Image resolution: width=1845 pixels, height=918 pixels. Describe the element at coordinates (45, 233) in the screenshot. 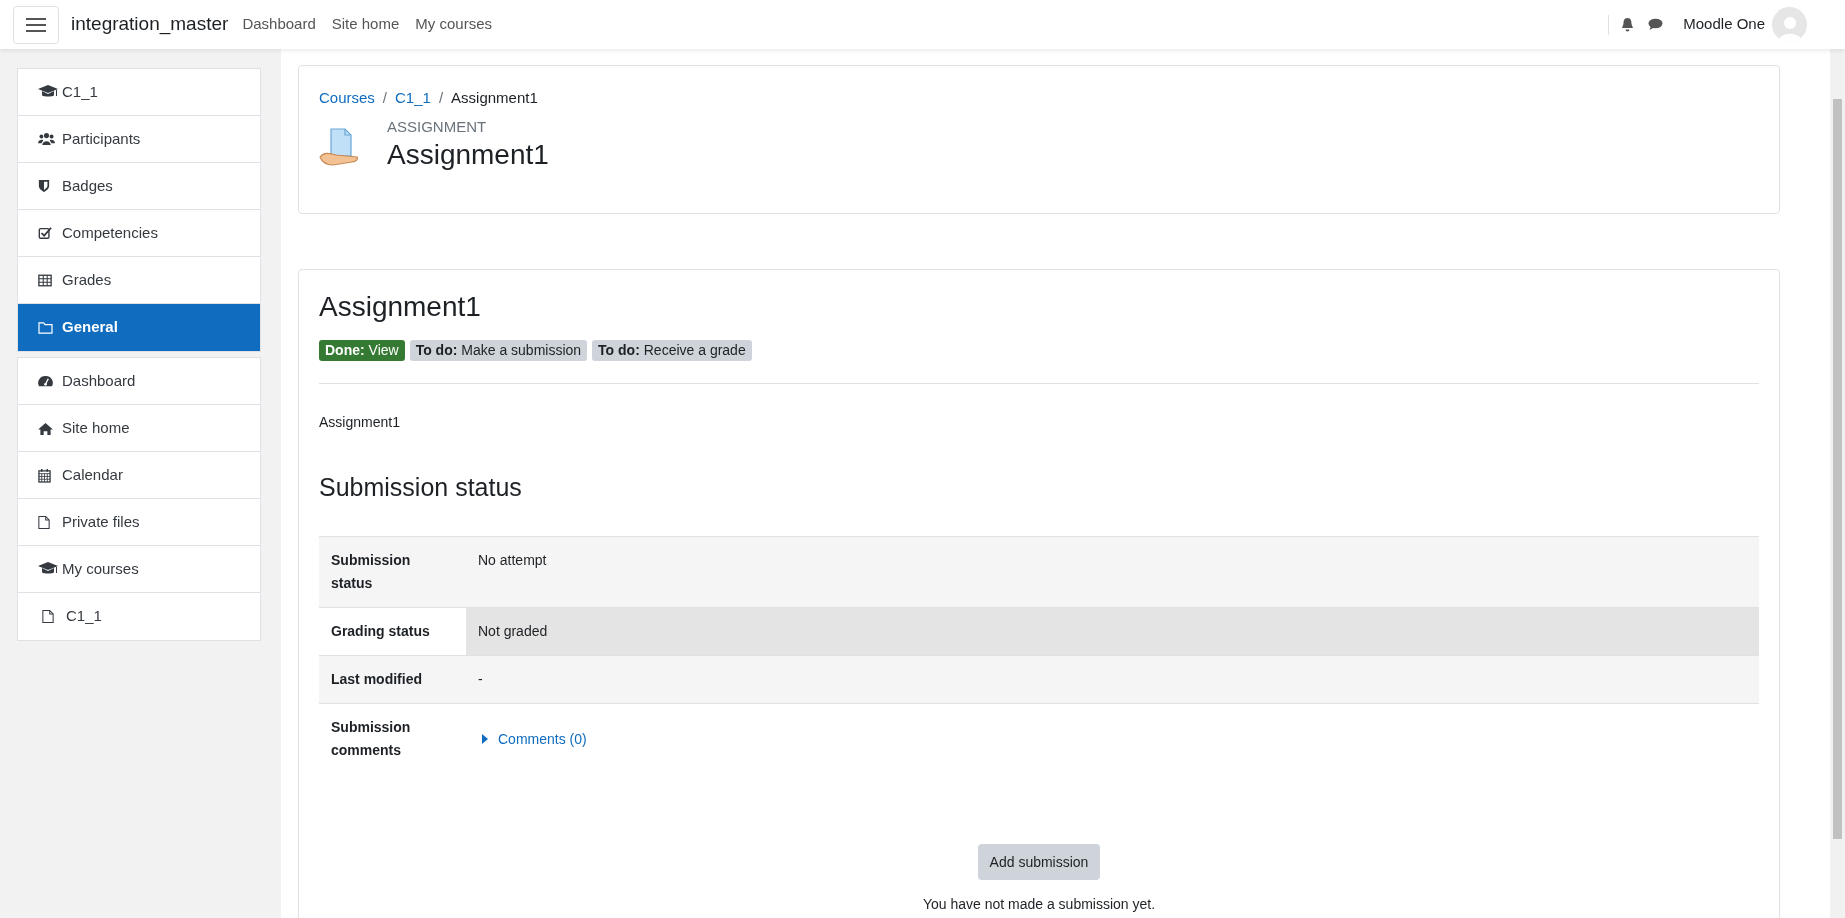

I see `checkbox-icon` at that location.